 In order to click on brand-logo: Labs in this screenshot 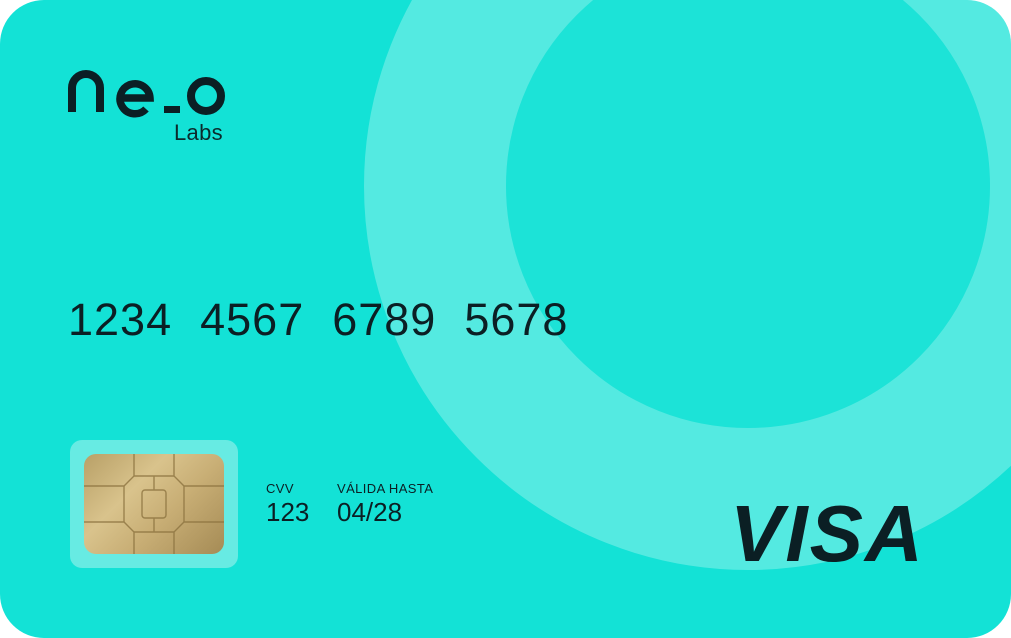, I will do `click(153, 105)`.